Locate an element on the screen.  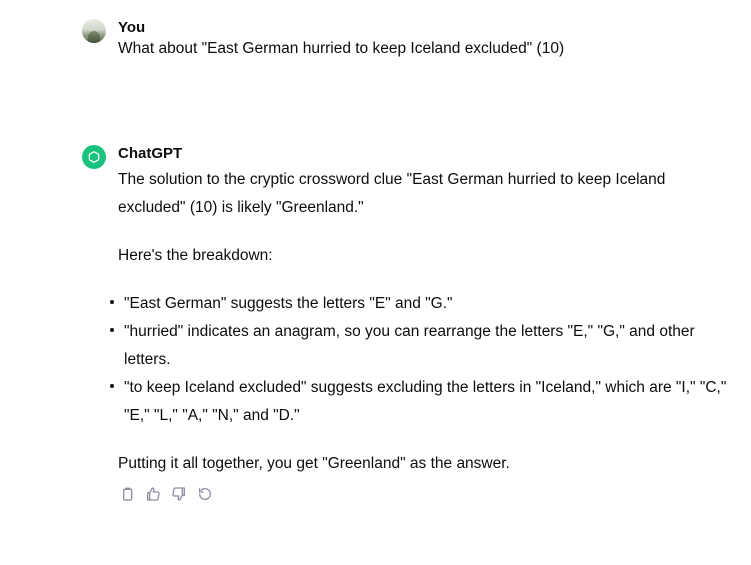
assistant-author-name: ChatGPT is located at coordinates (150, 153).